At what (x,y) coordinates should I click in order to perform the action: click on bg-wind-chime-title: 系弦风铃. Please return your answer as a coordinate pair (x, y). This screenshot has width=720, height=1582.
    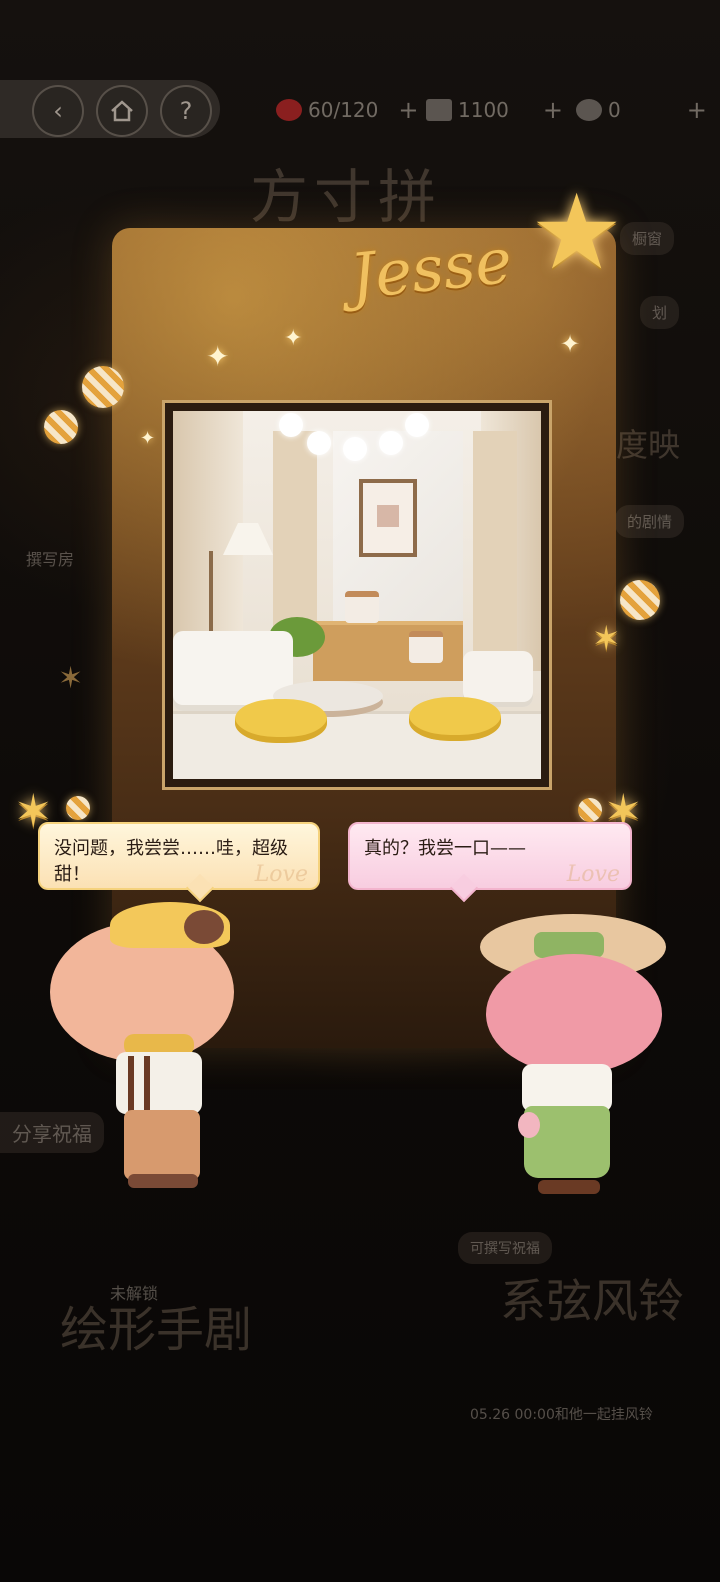
    Looking at the image, I should click on (592, 1301).